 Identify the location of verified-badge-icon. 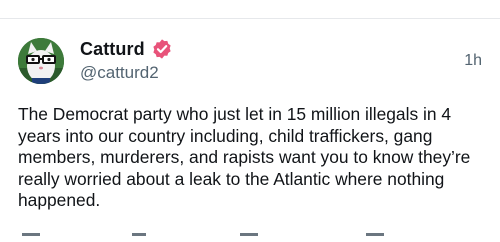
(162, 49).